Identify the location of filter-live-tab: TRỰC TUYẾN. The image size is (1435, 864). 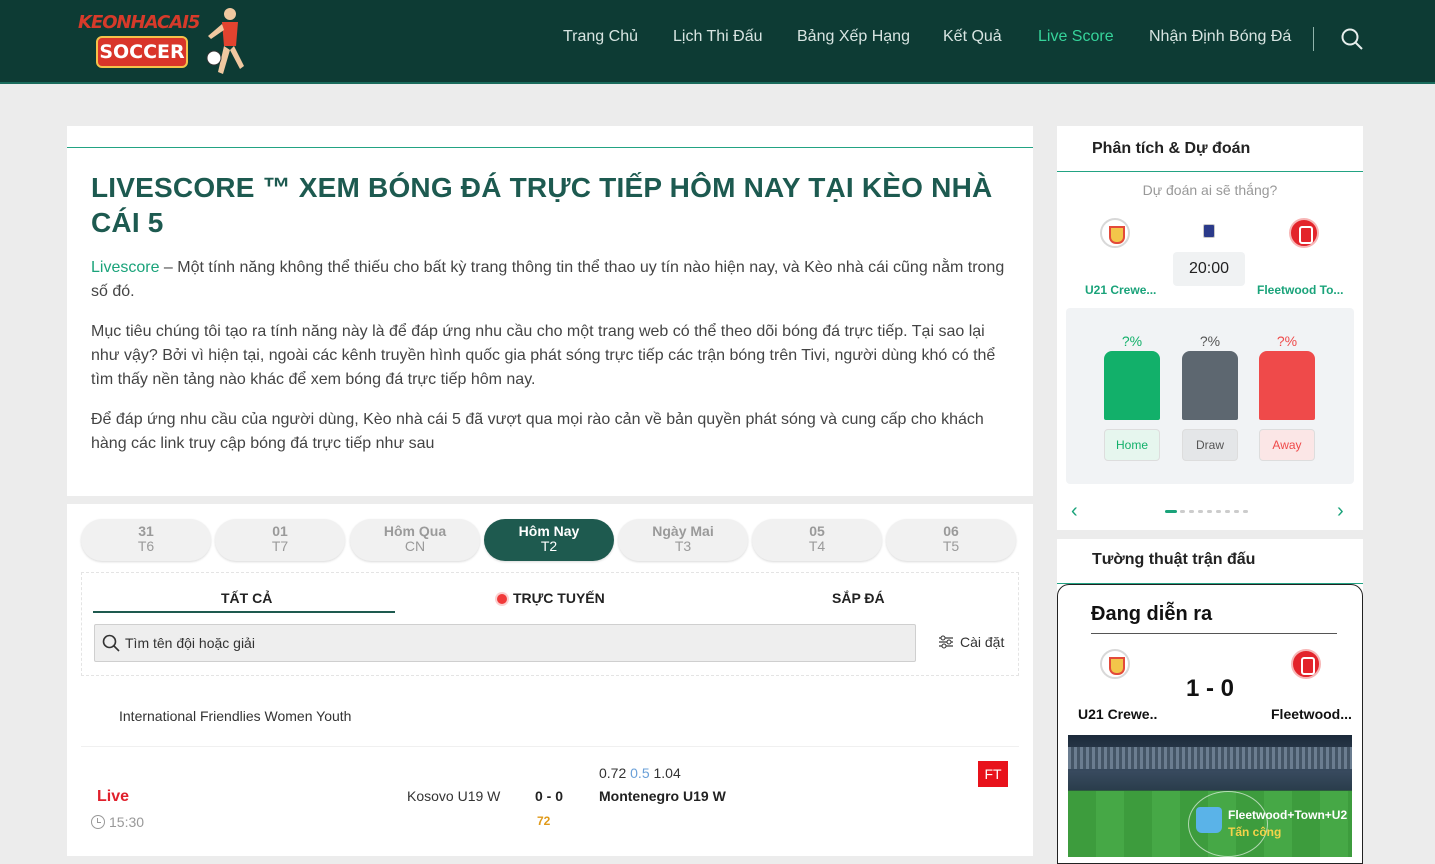
(551, 598).